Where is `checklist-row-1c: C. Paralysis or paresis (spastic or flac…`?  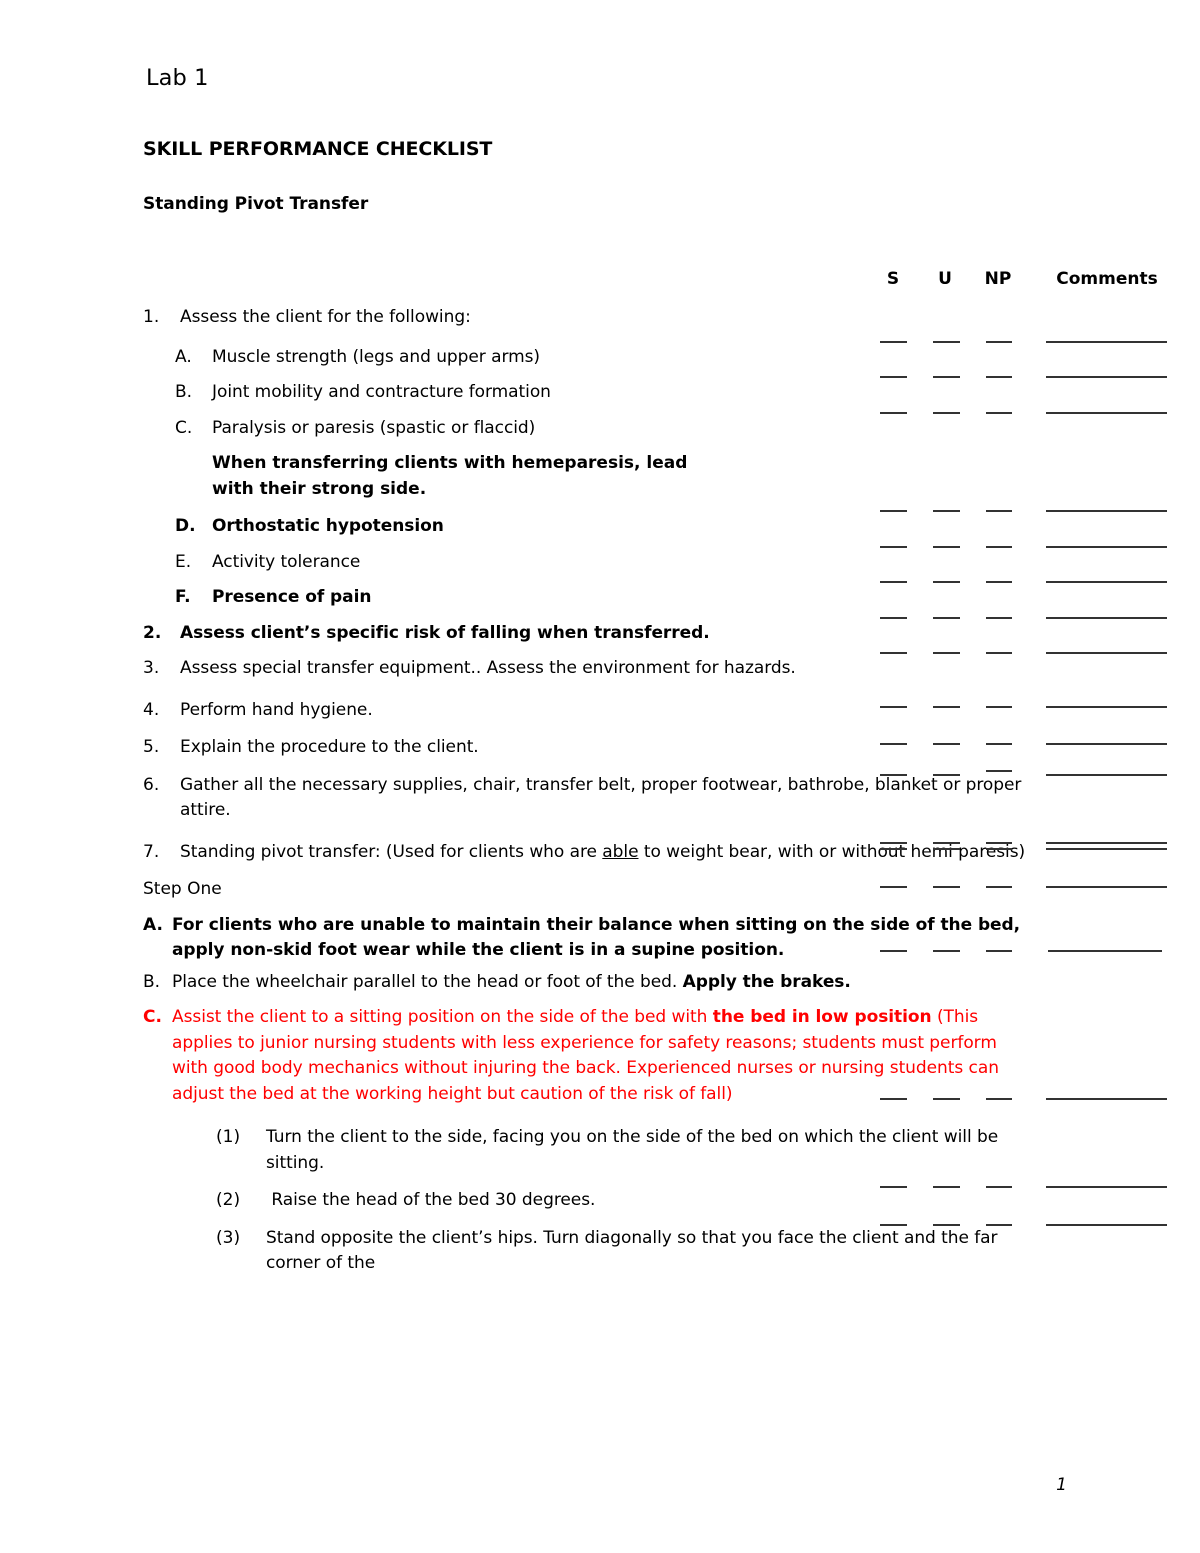
checklist-row-1c: C. Paralysis or paresis (spastic or flac… is located at coordinates (655, 426).